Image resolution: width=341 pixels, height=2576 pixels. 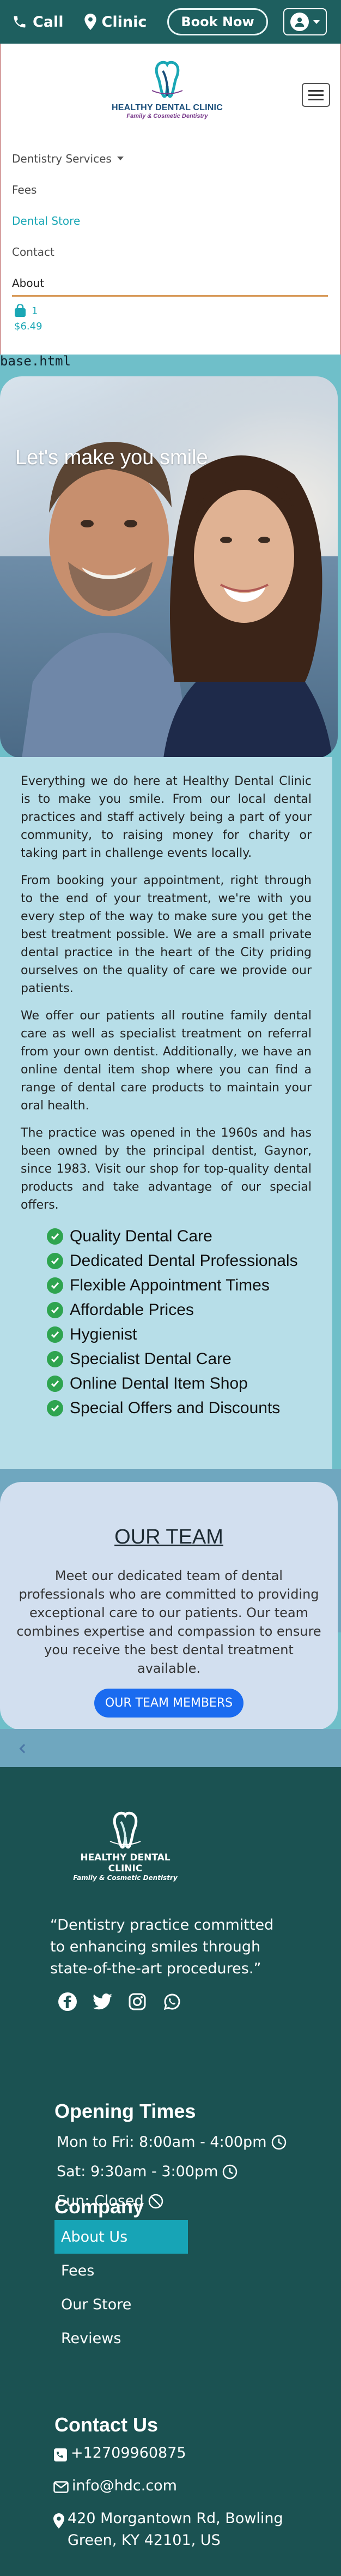 I want to click on twitter-icon, so click(x=102, y=2002).